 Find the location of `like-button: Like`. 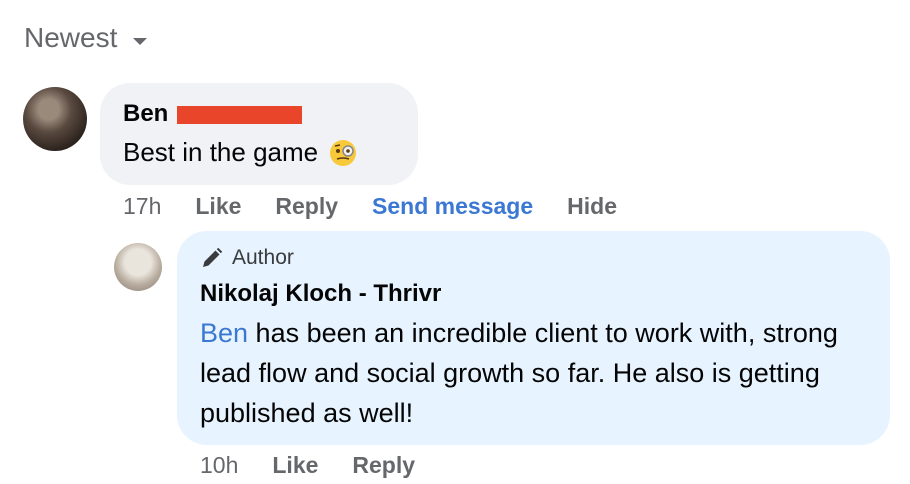

like-button: Like is located at coordinates (218, 206).